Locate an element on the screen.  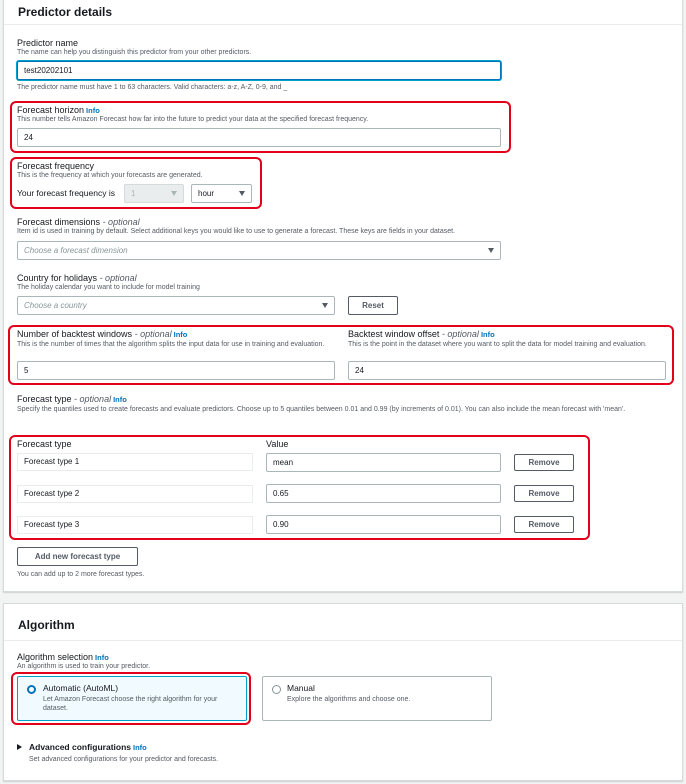
manual-desc: Explore the algorithms and choose one. is located at coordinates (349, 699).